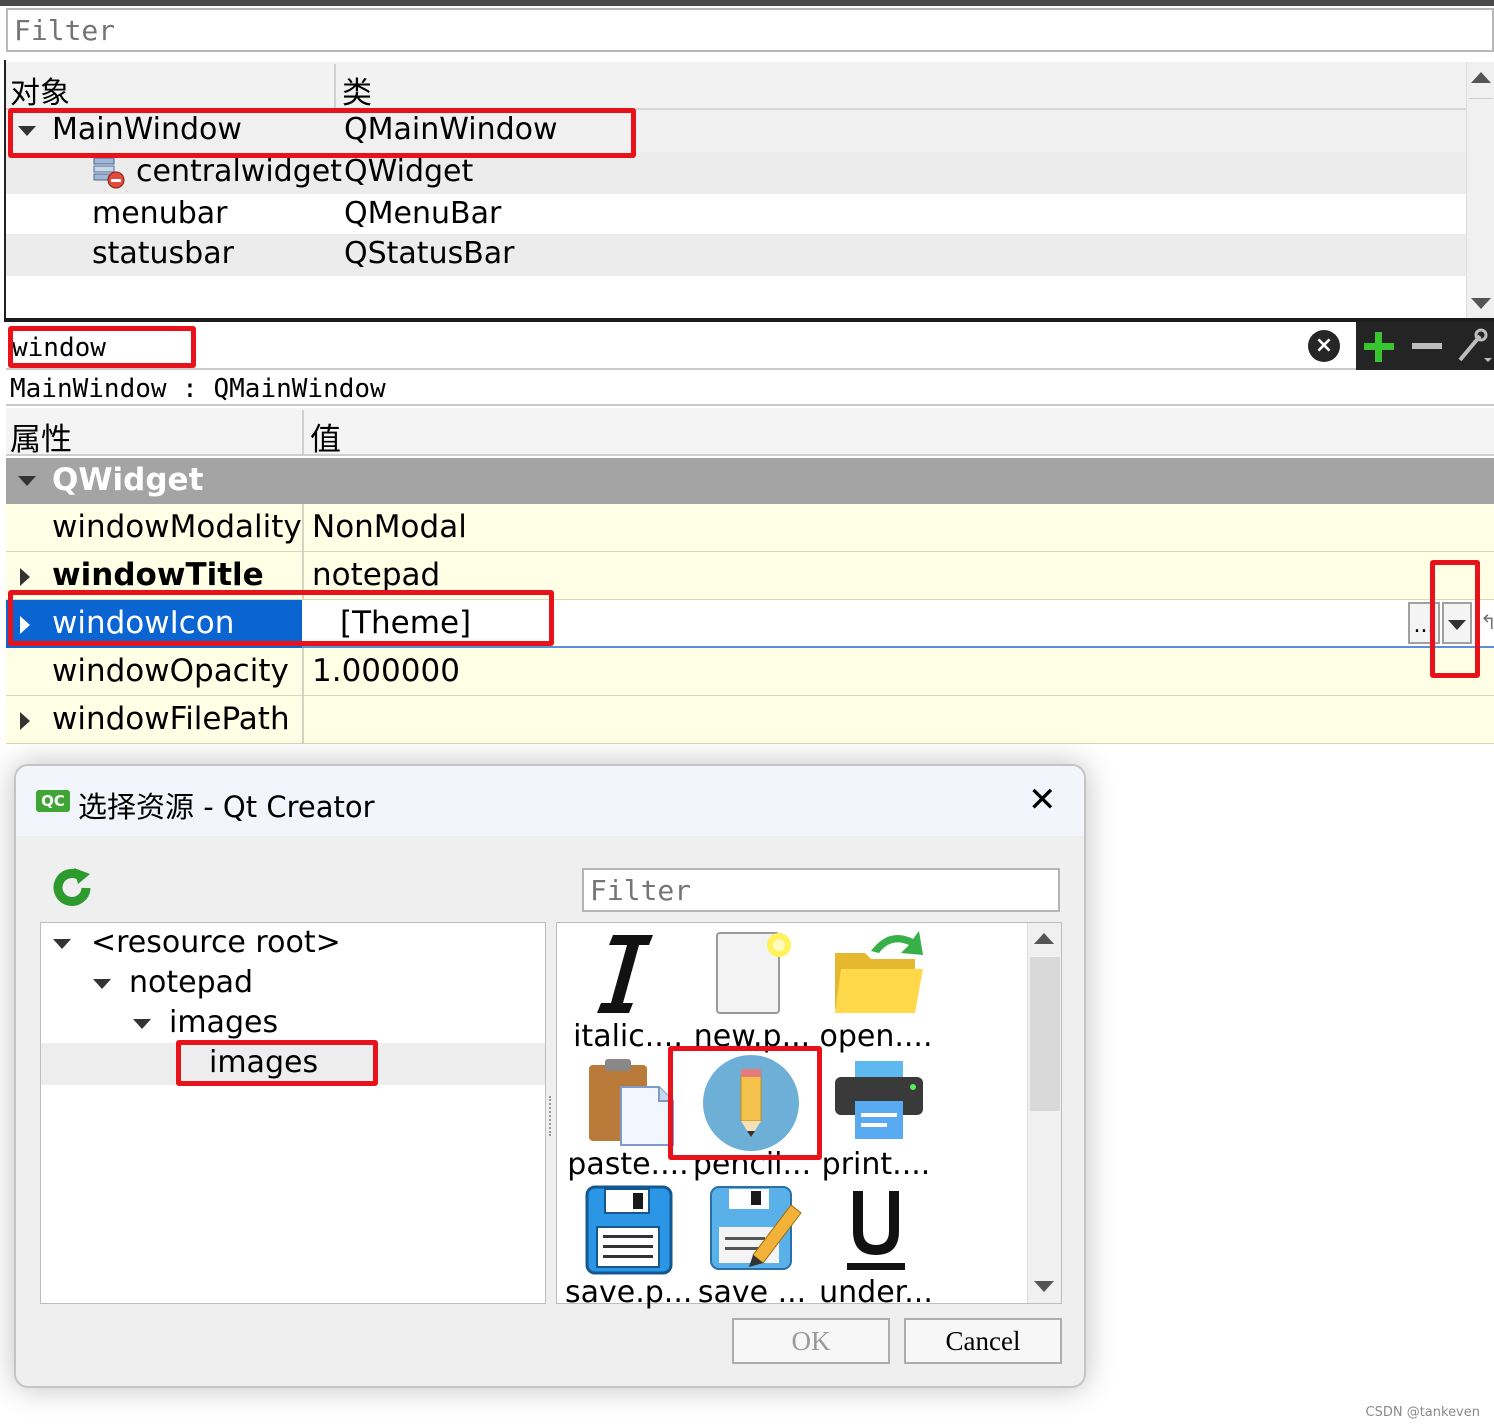  What do you see at coordinates (239, 171) in the screenshot?
I see `object-name: centralwidget` at bounding box center [239, 171].